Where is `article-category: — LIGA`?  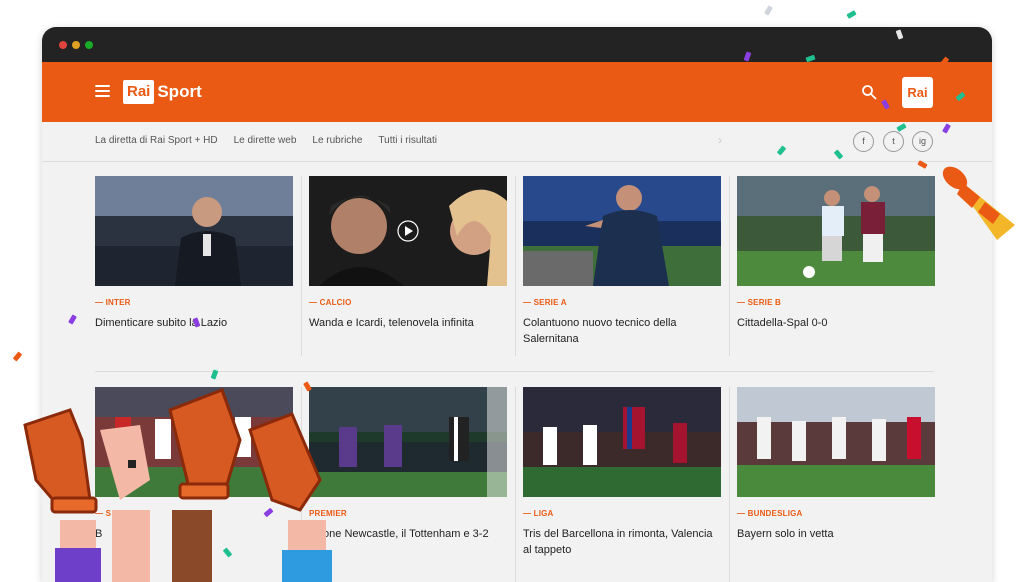 article-category: — LIGA is located at coordinates (538, 513).